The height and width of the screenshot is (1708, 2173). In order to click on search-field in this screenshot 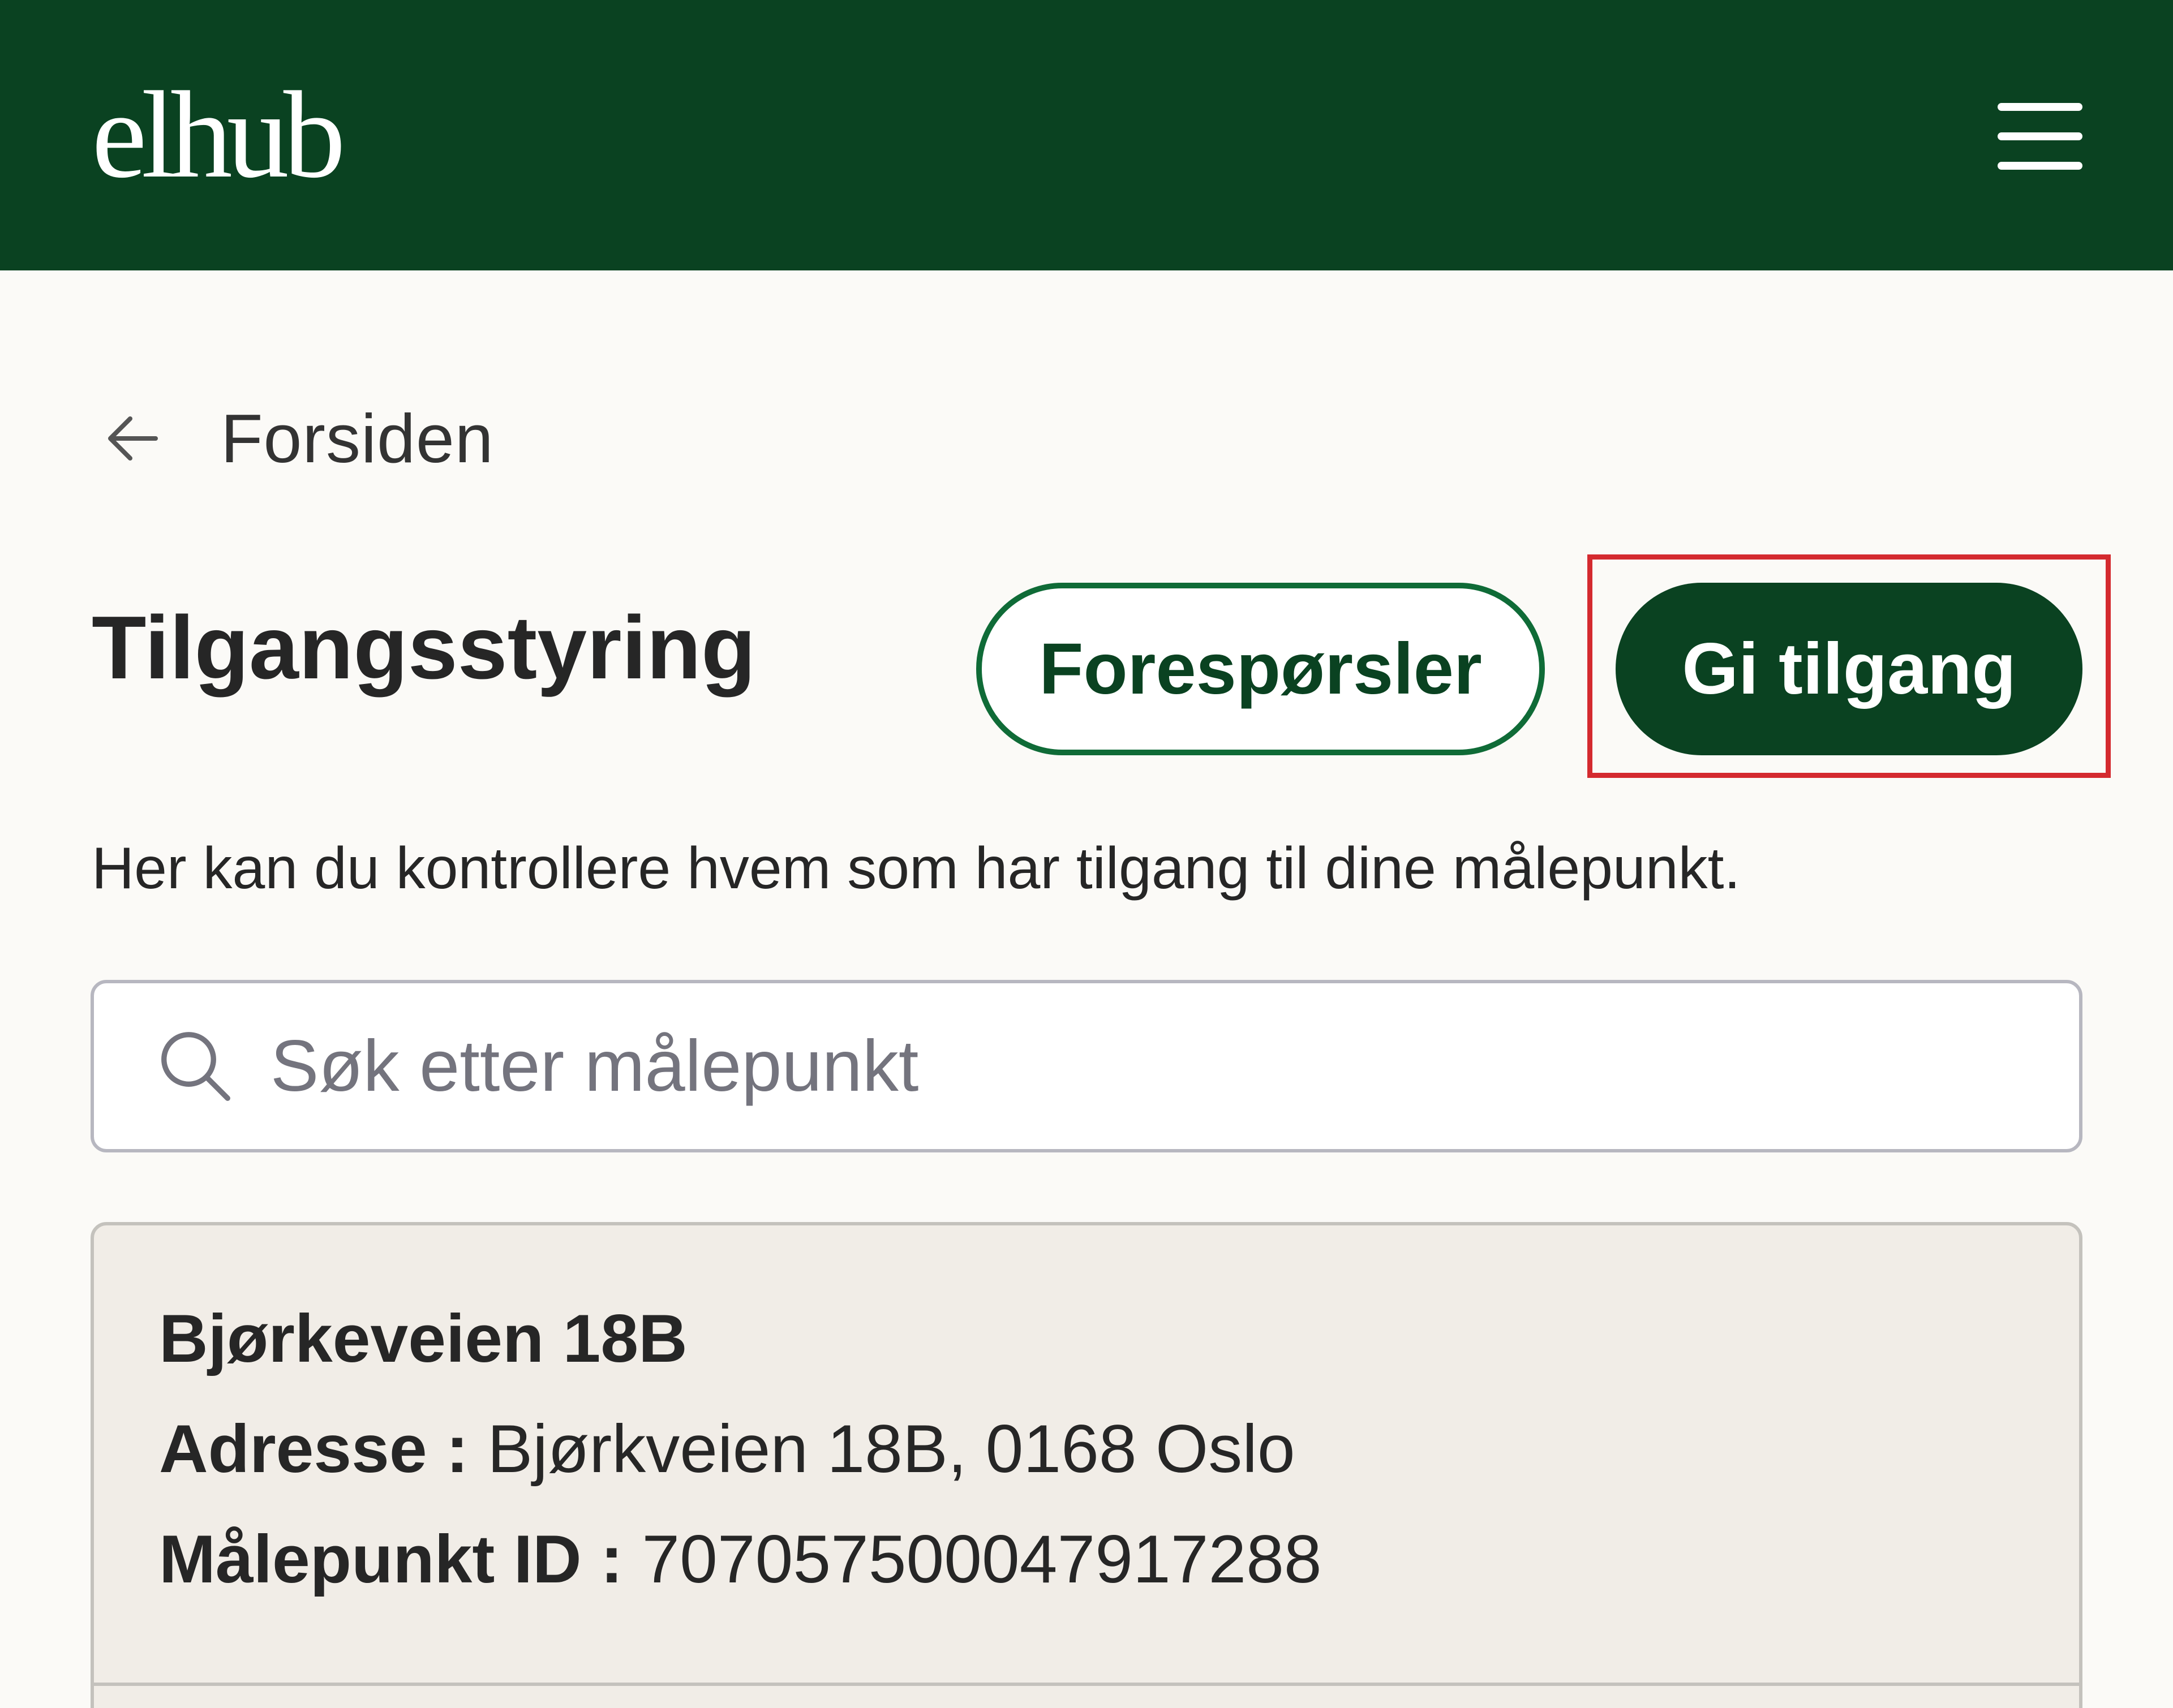, I will do `click(1086, 1066)`.